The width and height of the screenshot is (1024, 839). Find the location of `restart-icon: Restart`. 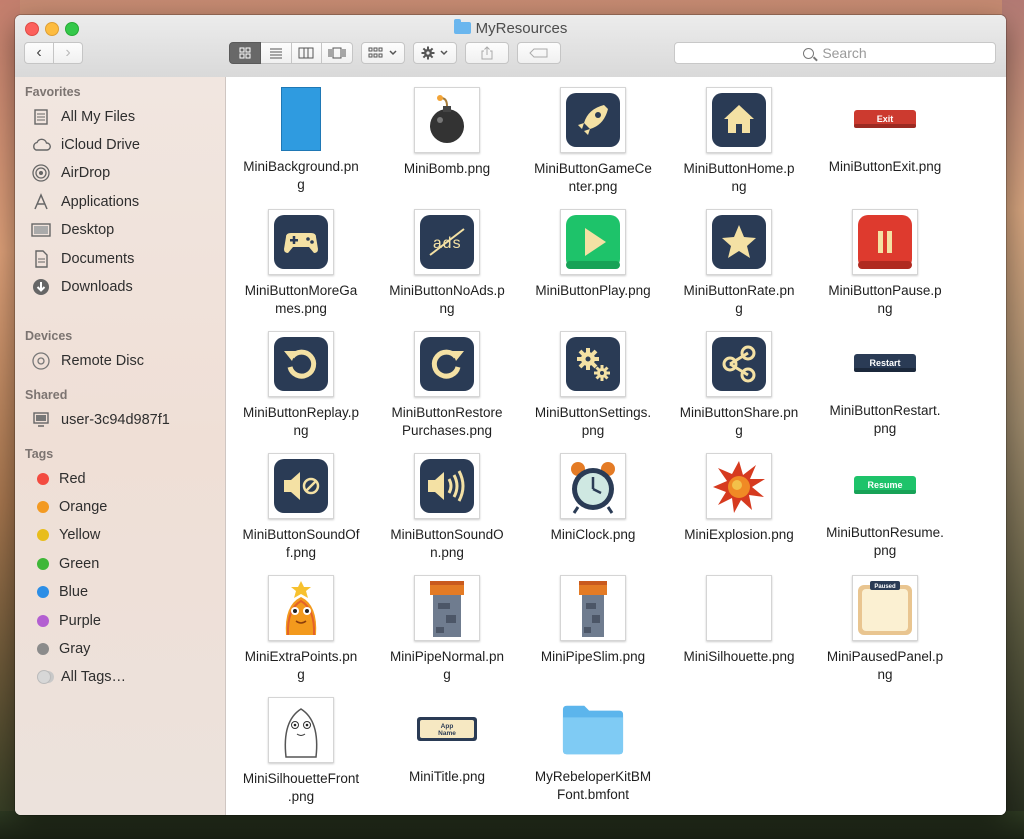

restart-icon: Restart is located at coordinates (885, 363).